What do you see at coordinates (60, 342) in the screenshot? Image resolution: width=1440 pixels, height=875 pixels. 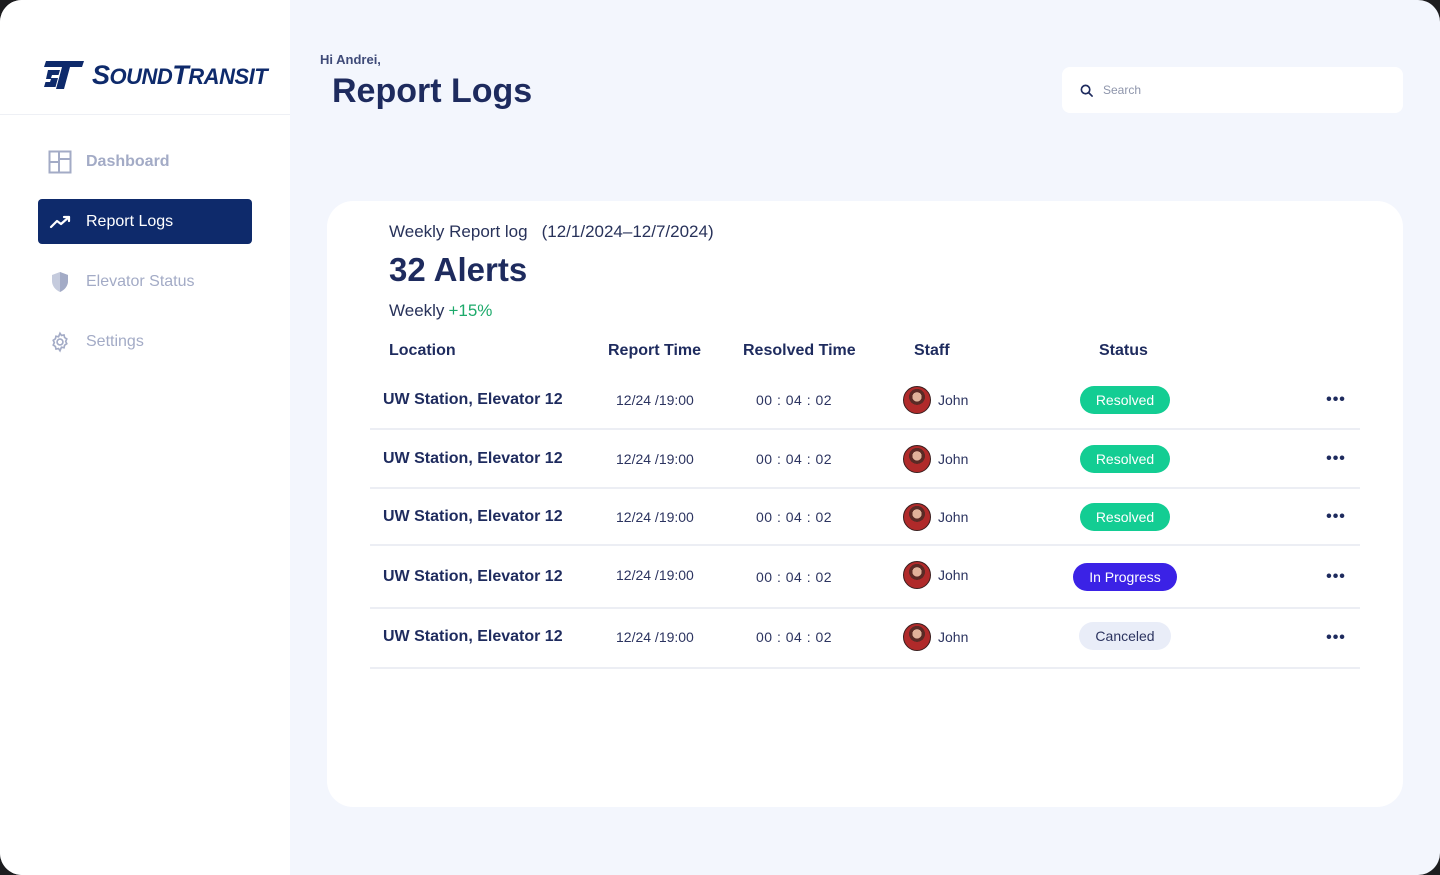 I see `gear-icon` at bounding box center [60, 342].